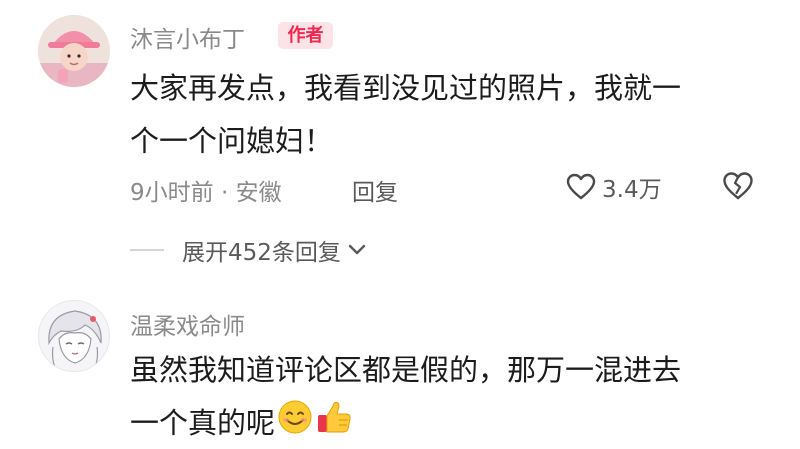 This screenshot has width=800, height=449. What do you see at coordinates (261, 253) in the screenshot?
I see `expand-replies-label: 展开452条回复` at bounding box center [261, 253].